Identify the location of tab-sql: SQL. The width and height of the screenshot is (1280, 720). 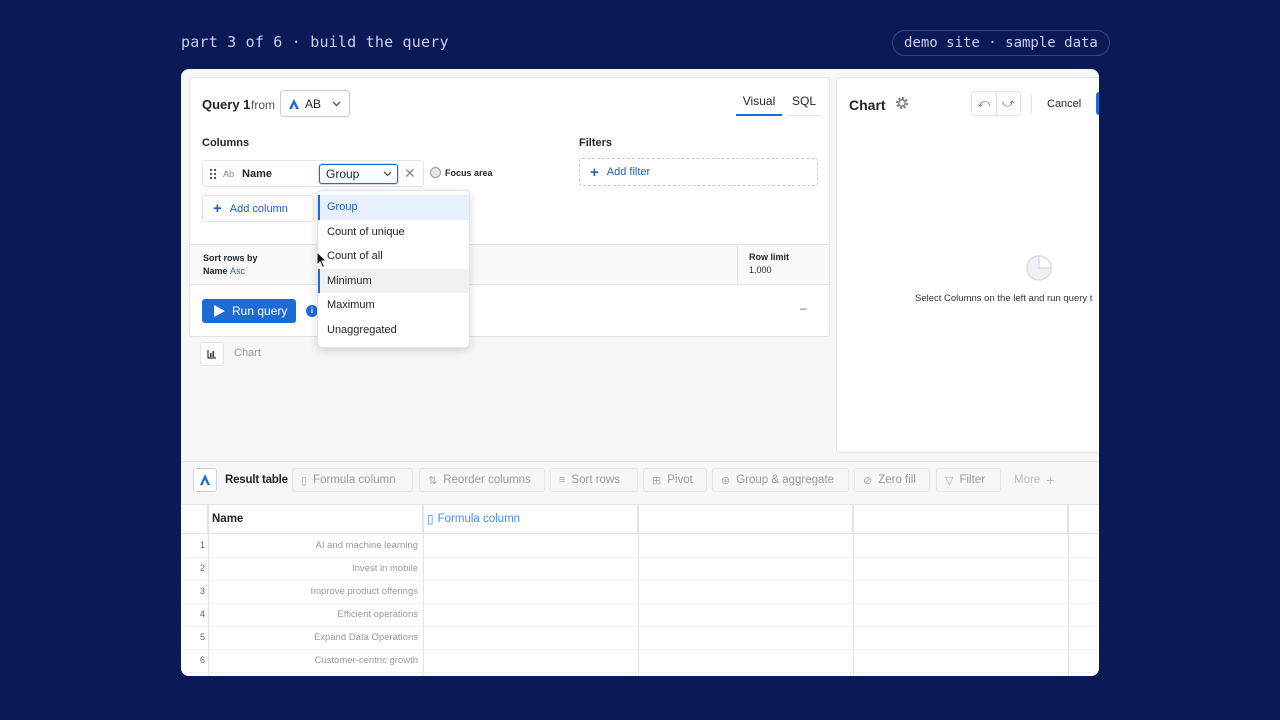
(804, 105).